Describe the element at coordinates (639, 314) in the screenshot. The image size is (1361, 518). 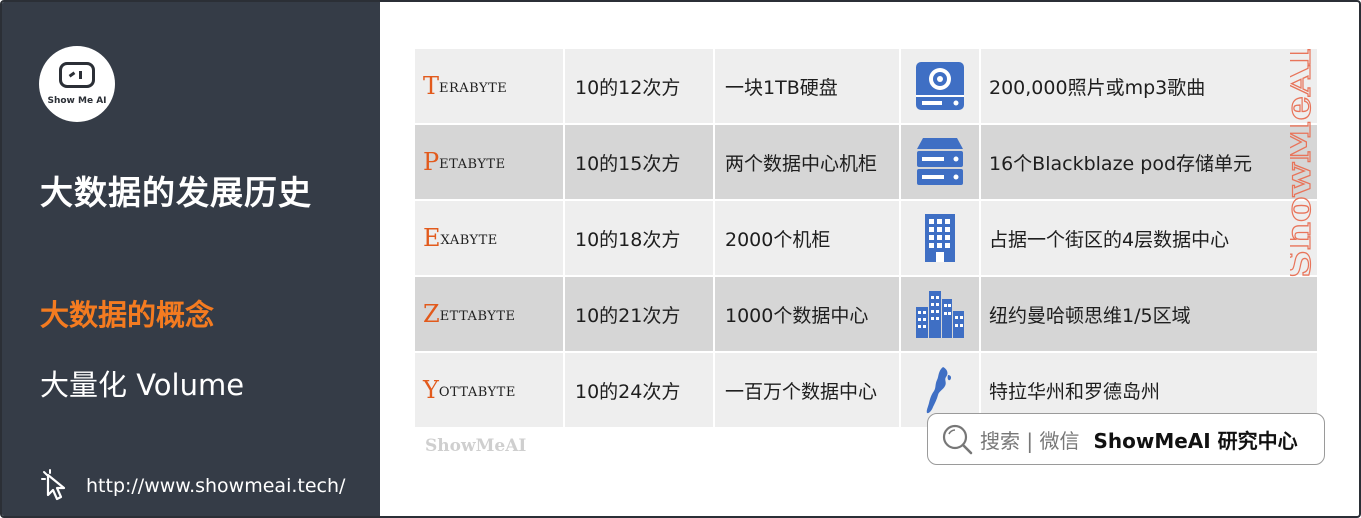
I see `power-cell: 10的21次方` at that location.